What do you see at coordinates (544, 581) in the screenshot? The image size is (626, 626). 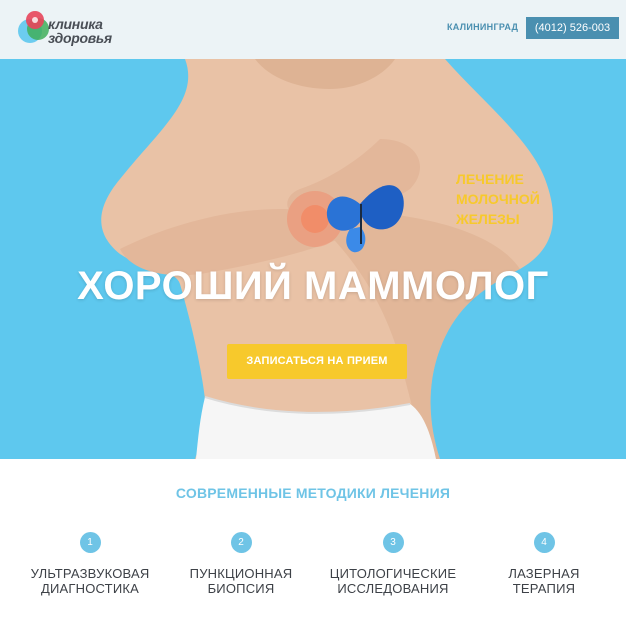 I see `method-label: ЛАЗЕРНАЯ ТЕРАПИЯ` at bounding box center [544, 581].